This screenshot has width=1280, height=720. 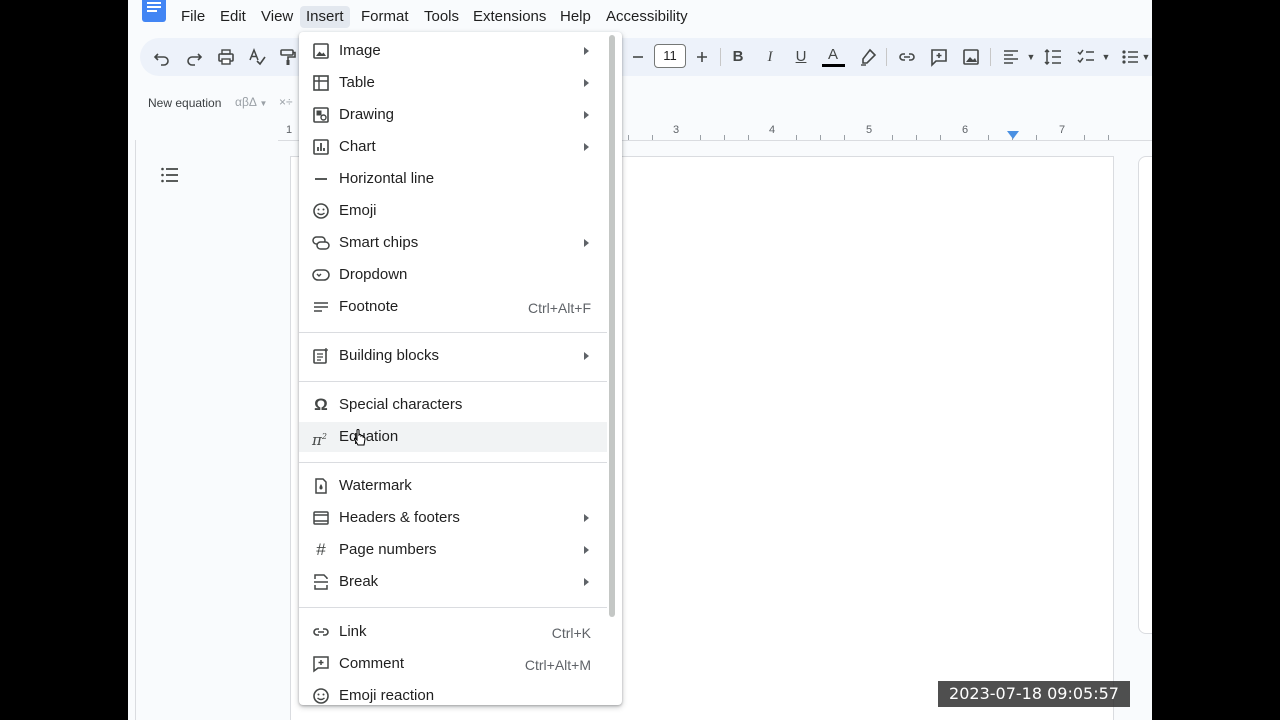 What do you see at coordinates (1011, 57) in the screenshot?
I see `align-icon` at bounding box center [1011, 57].